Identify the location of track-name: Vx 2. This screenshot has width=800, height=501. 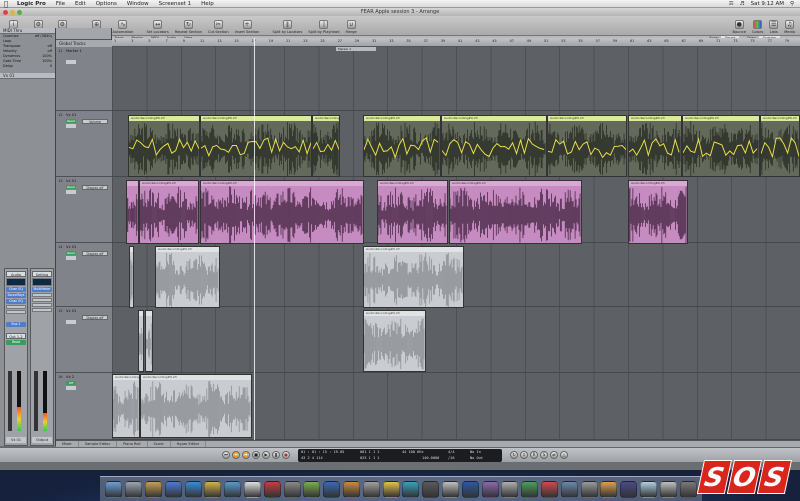
(70, 377).